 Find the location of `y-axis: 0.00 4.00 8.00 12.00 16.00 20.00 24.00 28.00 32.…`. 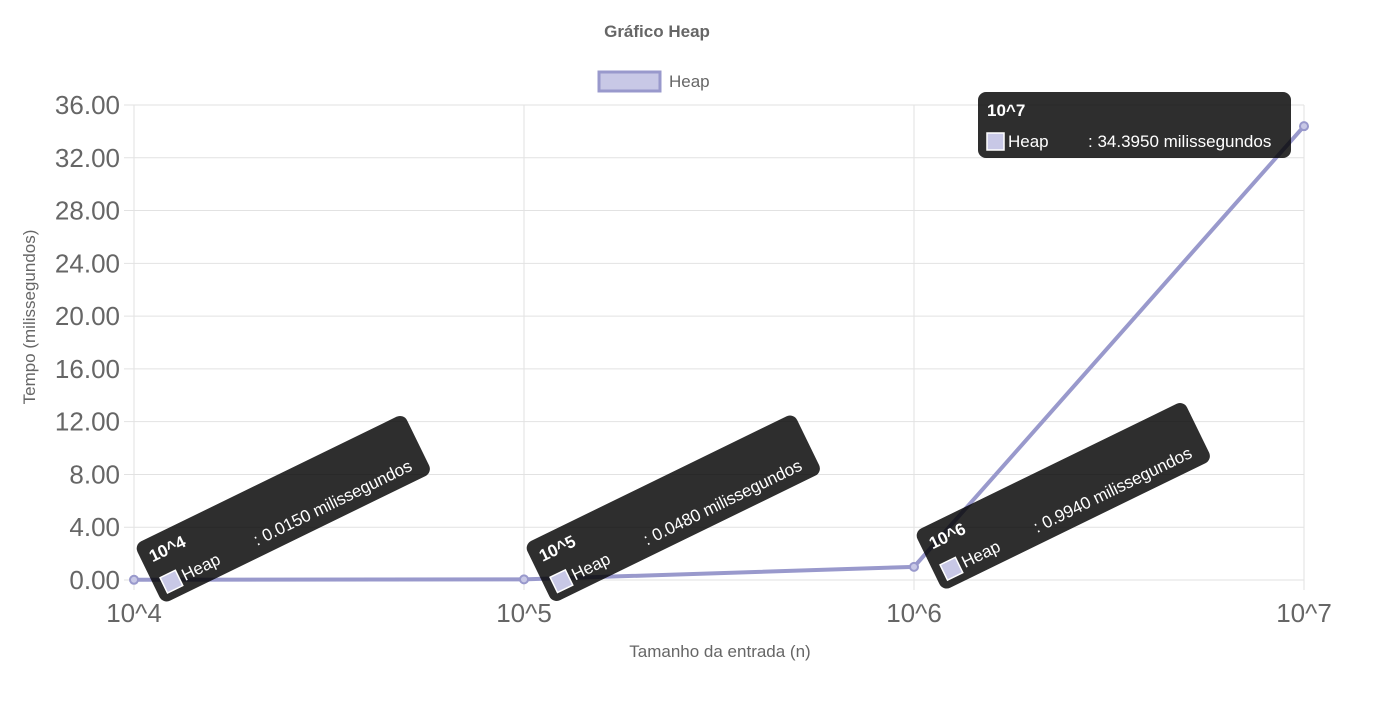

y-axis: 0.00 4.00 8.00 12.00 16.00 20.00 24.00 28.00 32.… is located at coordinates (87, 342).